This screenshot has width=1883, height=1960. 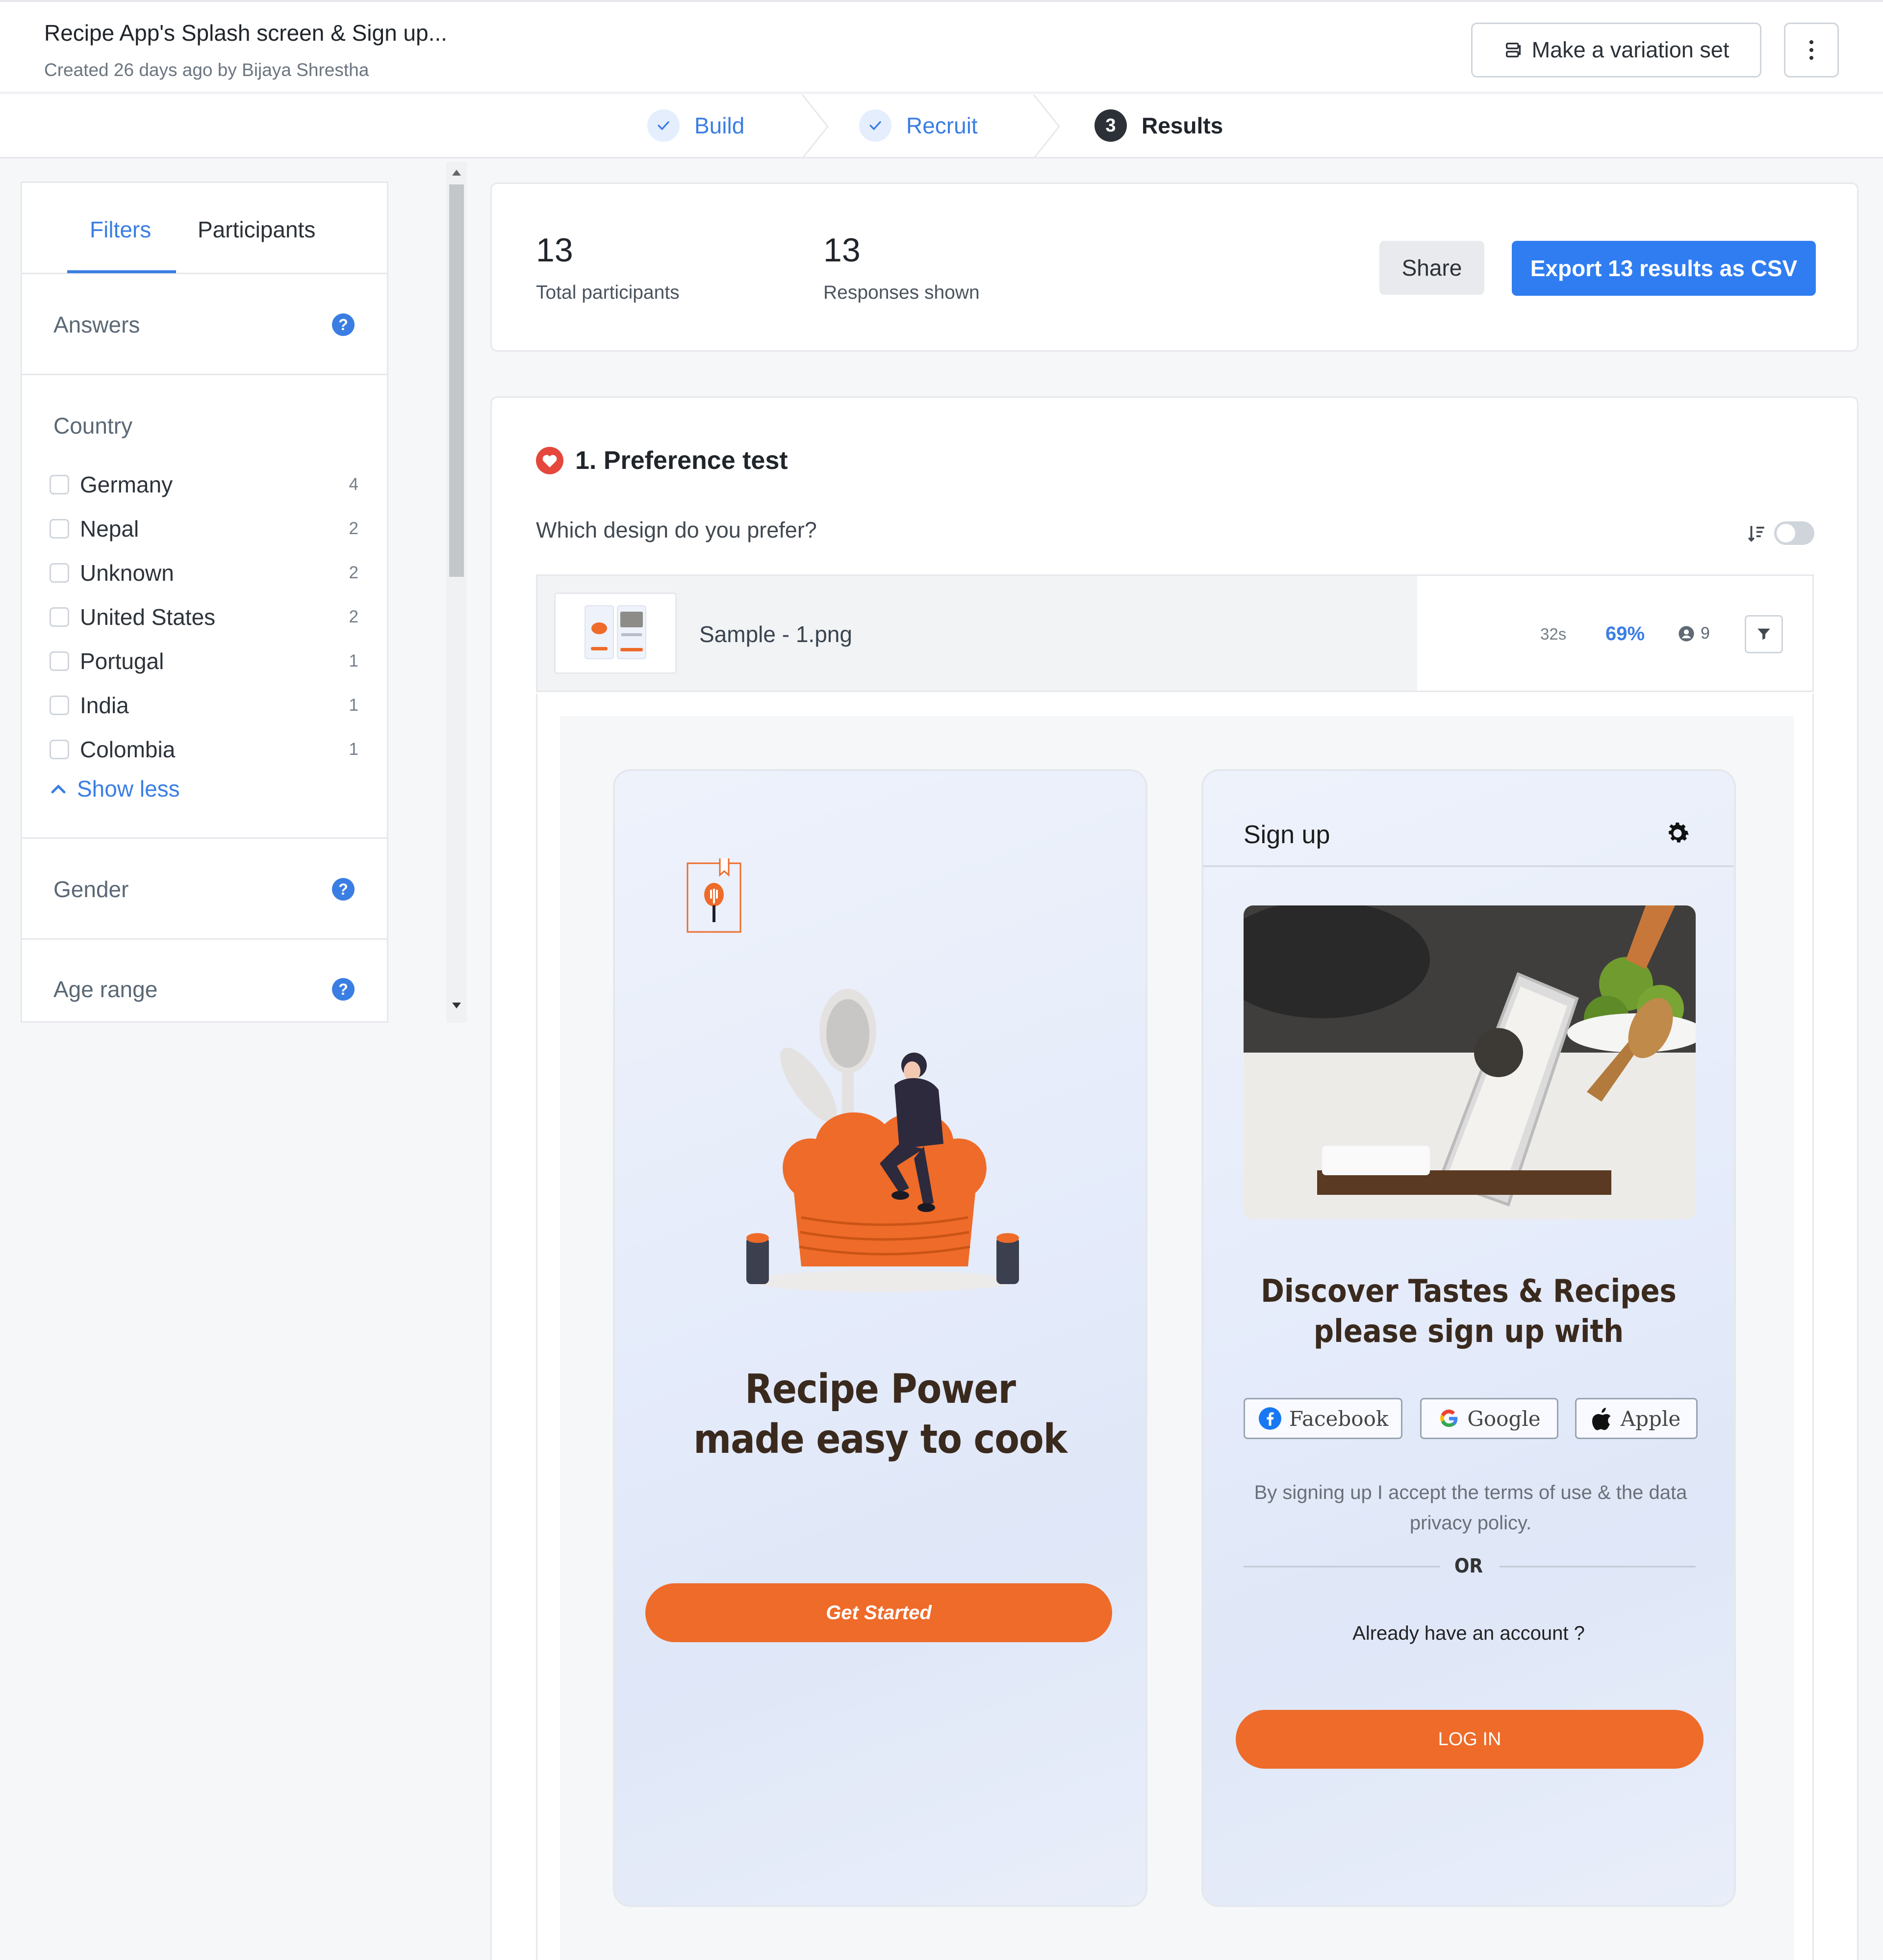 I want to click on gender-label: Gender, so click(x=91, y=889).